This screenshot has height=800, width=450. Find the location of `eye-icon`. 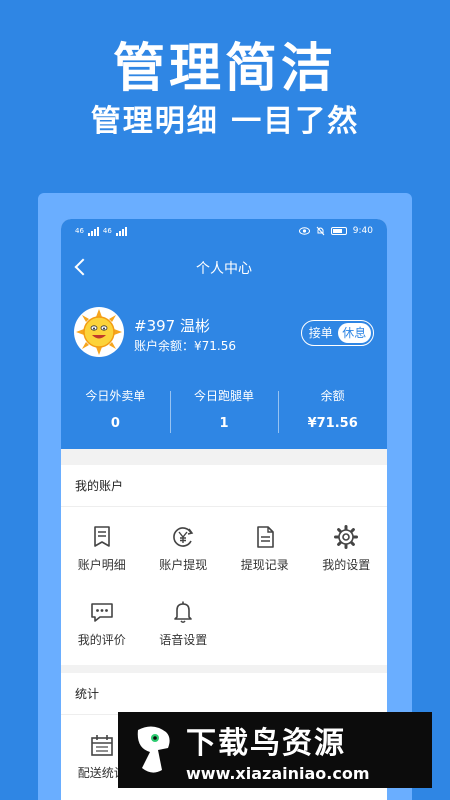

eye-icon is located at coordinates (304, 231).